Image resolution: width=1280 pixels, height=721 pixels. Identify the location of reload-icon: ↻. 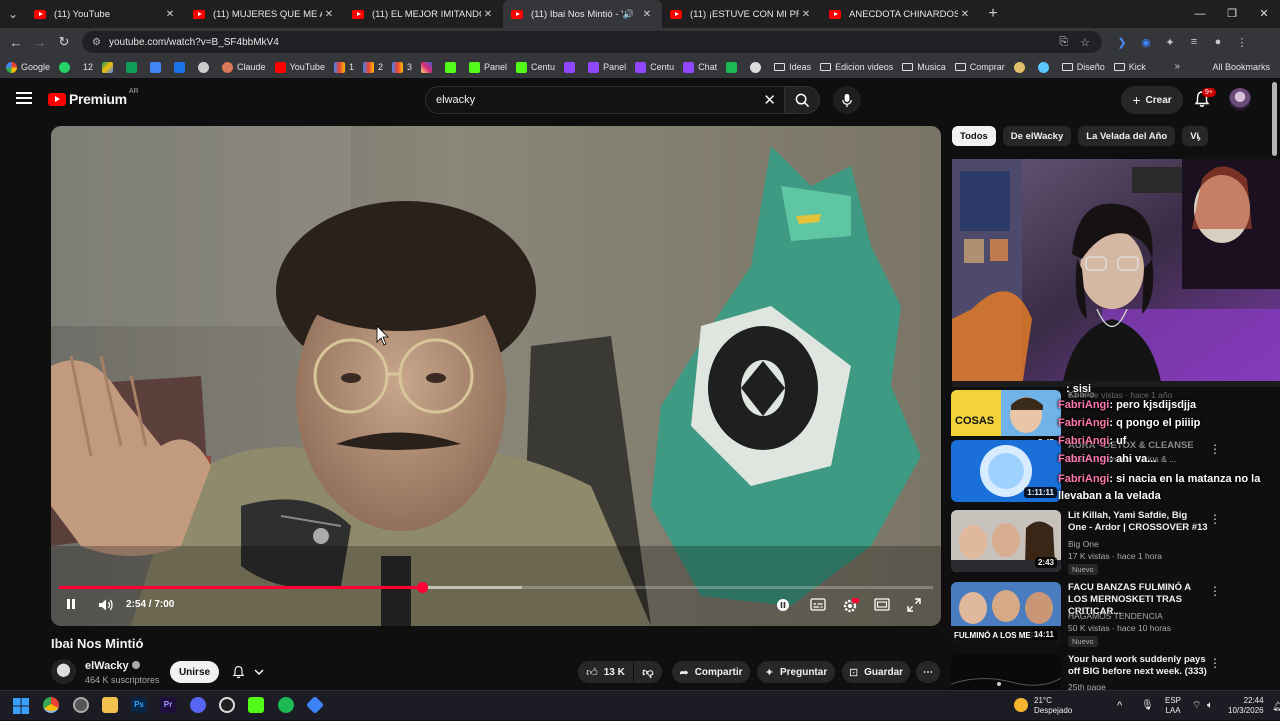
(64, 42).